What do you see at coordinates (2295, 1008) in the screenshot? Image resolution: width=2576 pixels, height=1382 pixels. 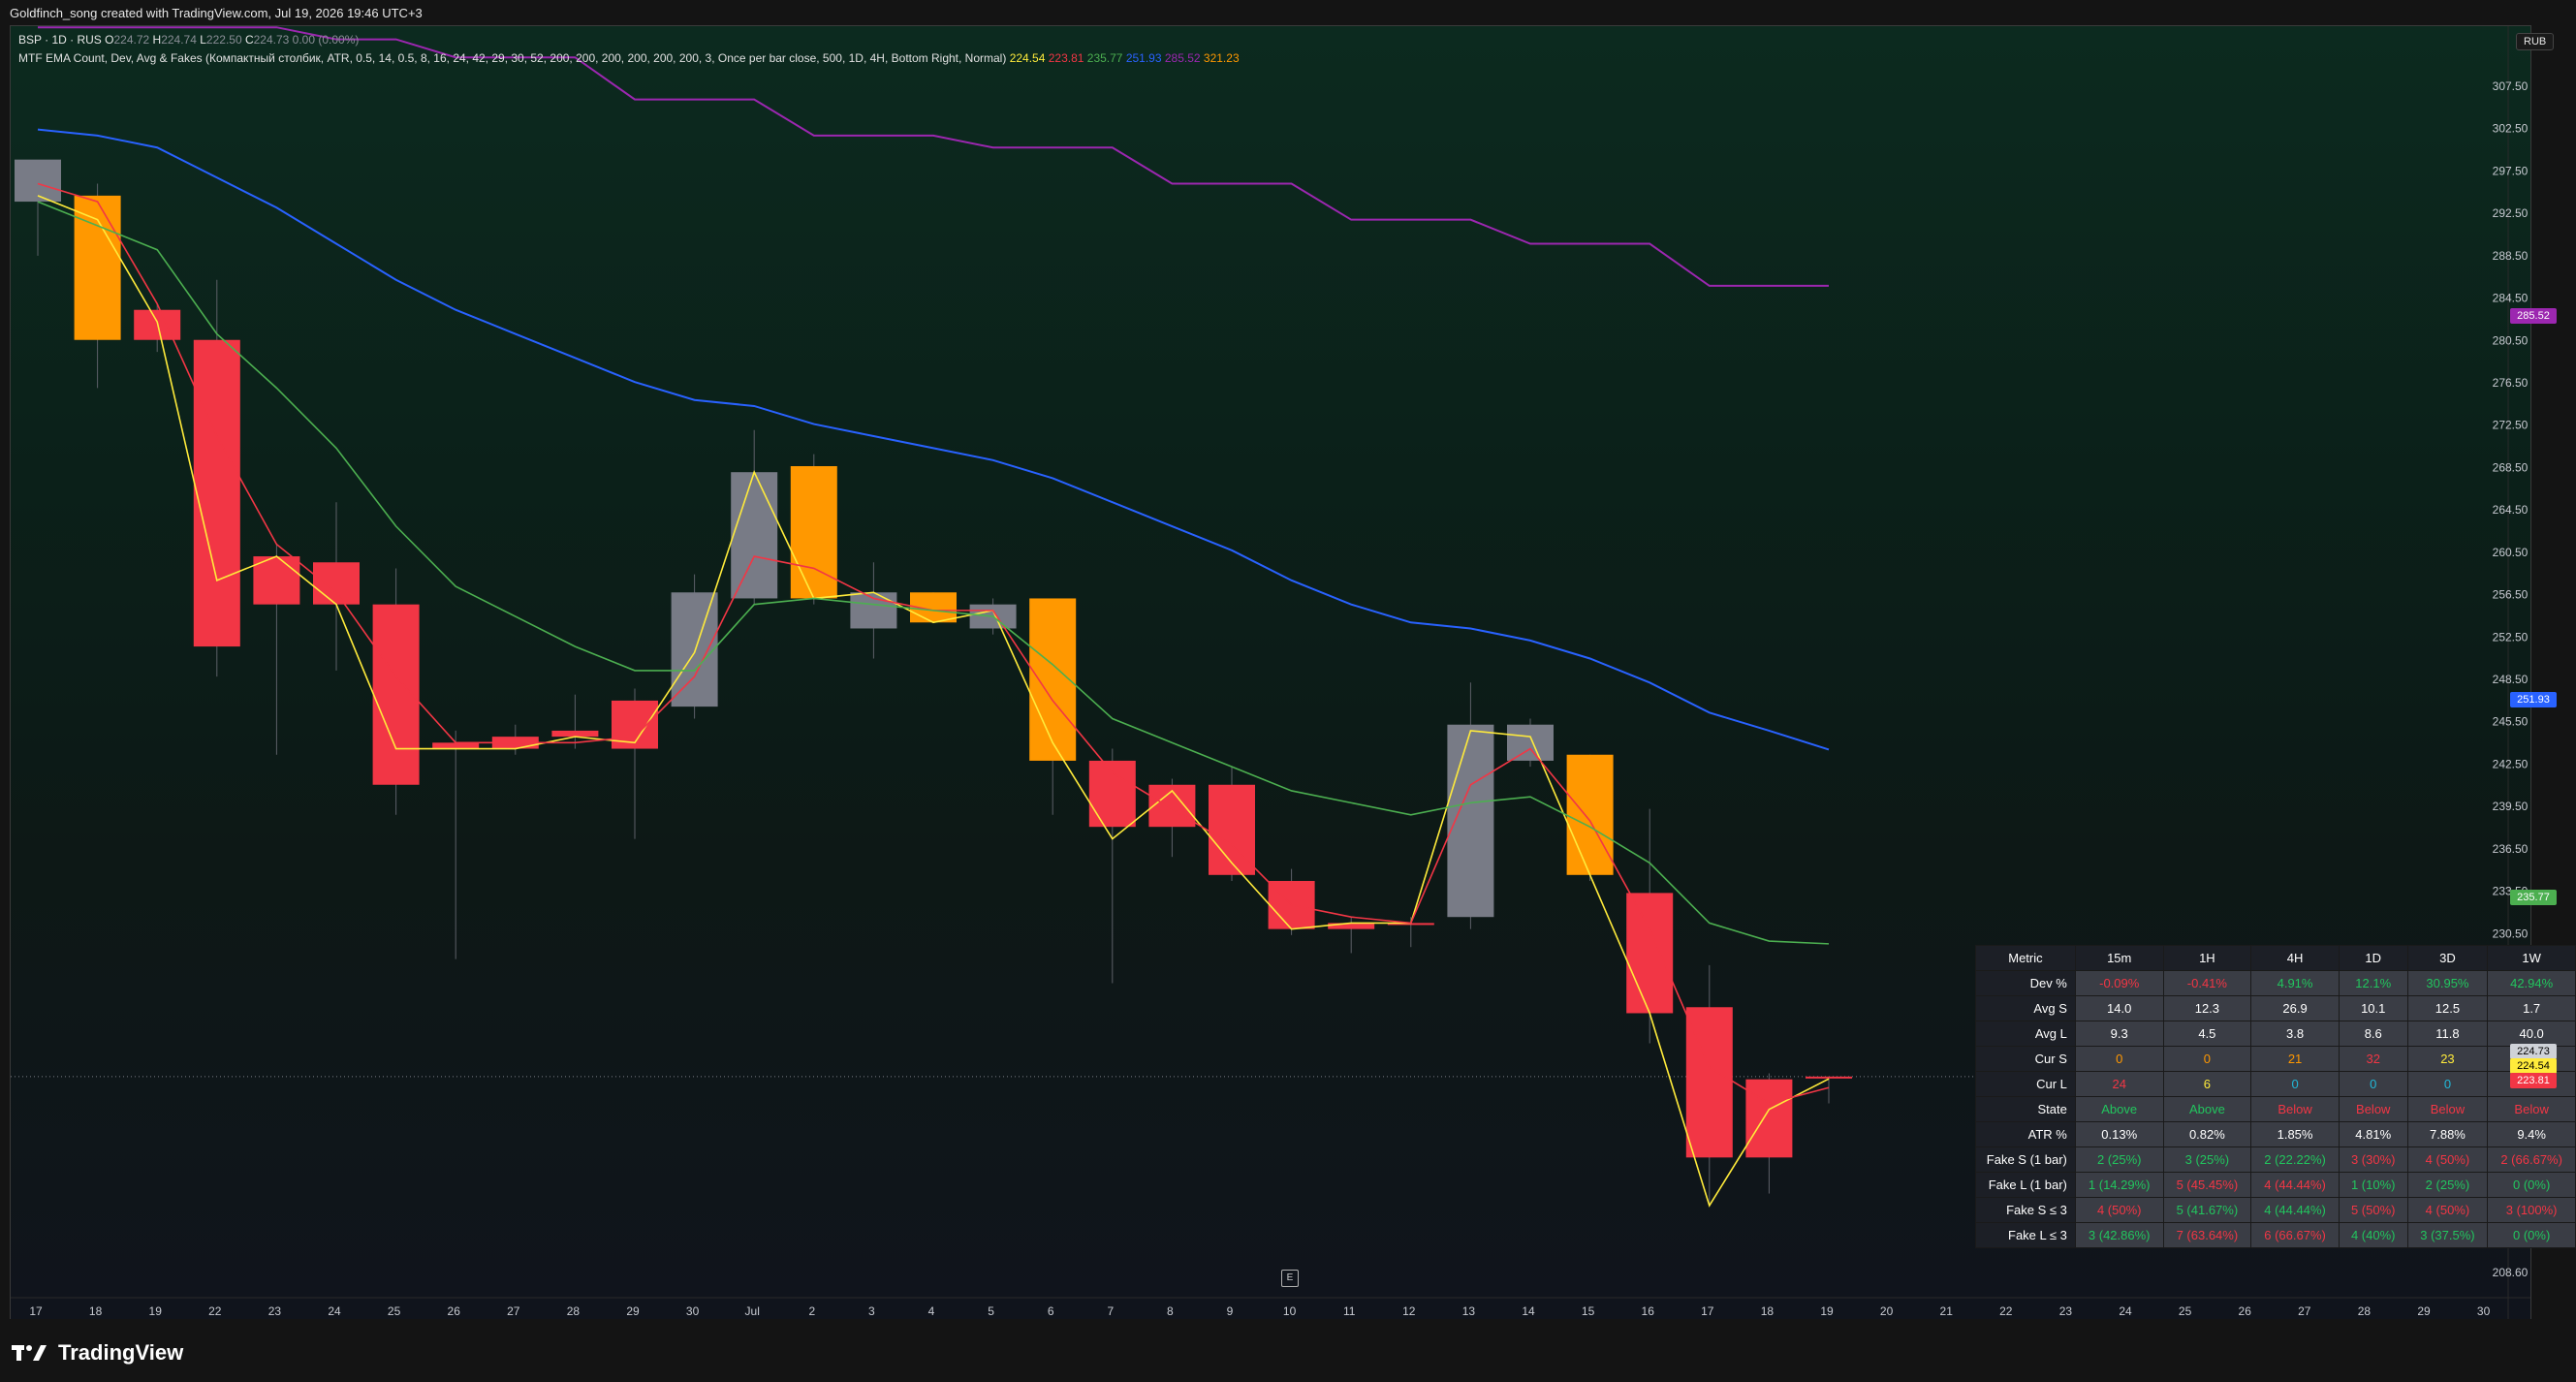 I see `metrics-cell: 26.9` at bounding box center [2295, 1008].